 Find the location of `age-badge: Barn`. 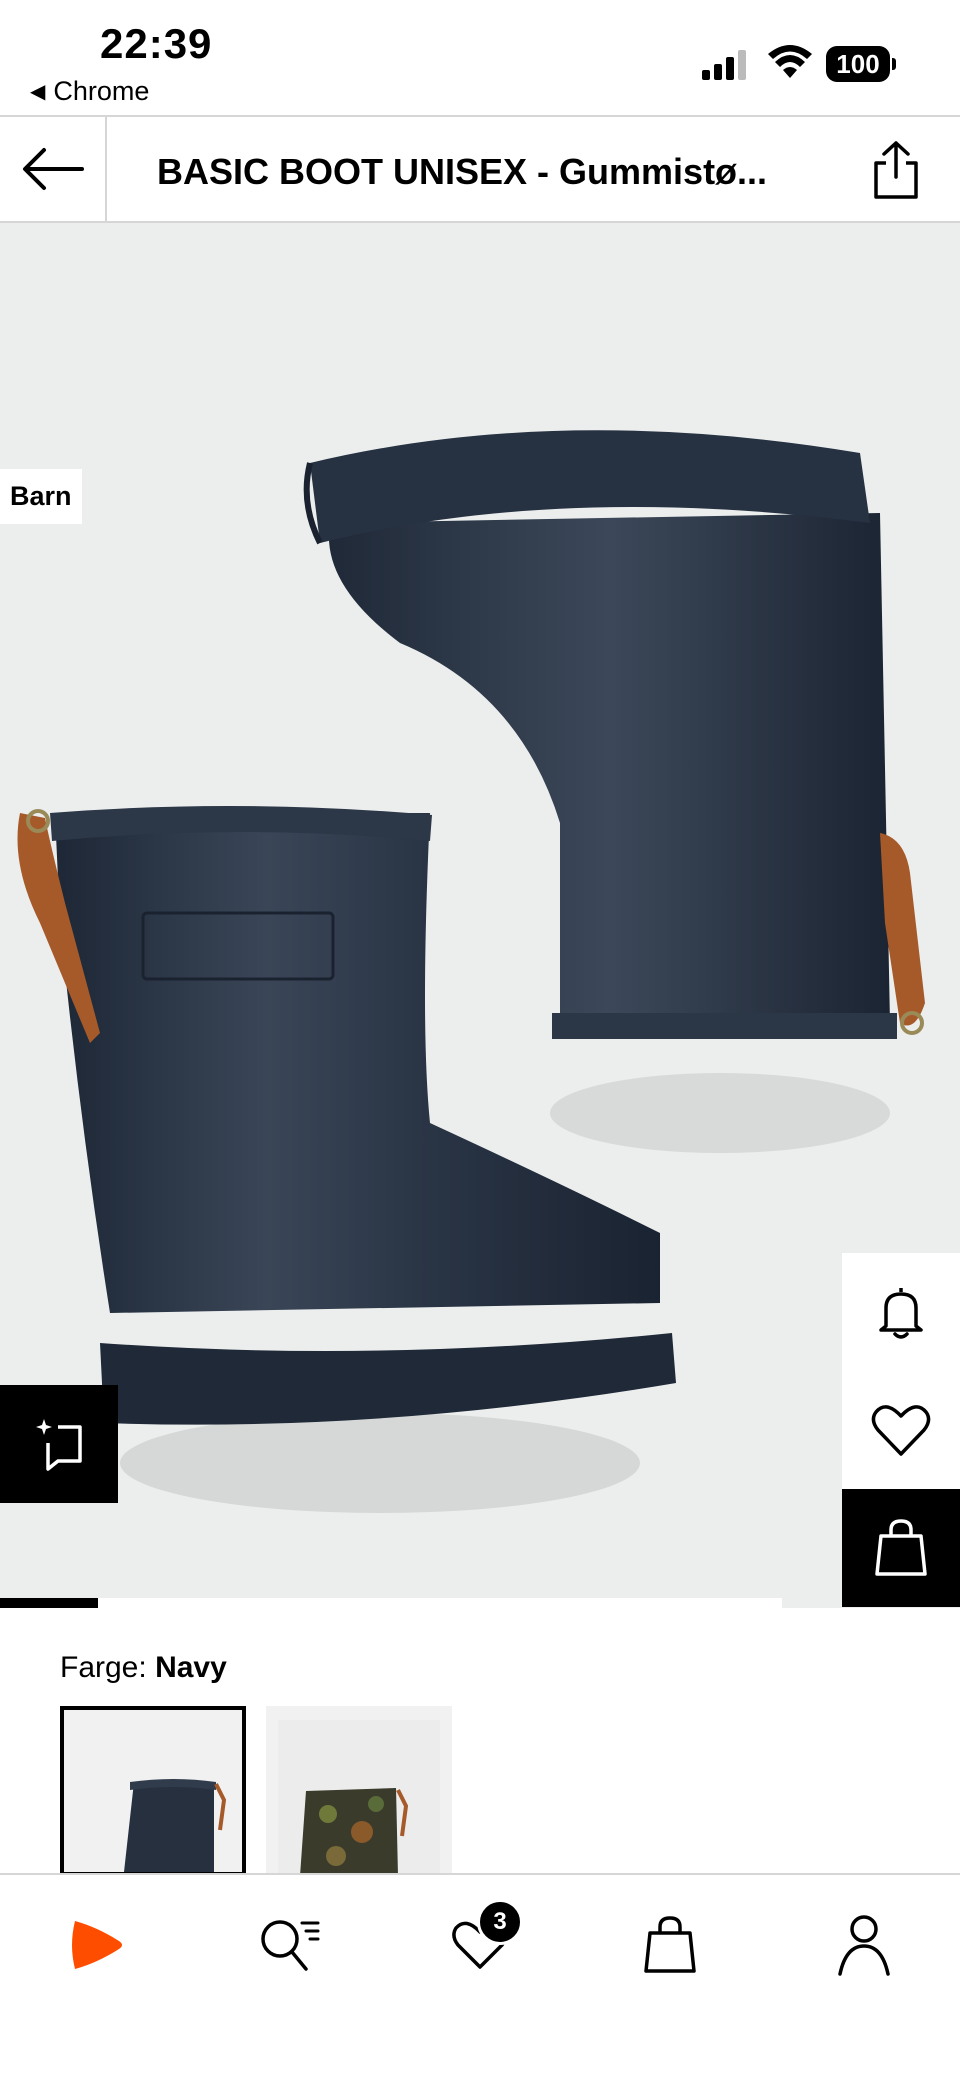

age-badge: Barn is located at coordinates (41, 496).